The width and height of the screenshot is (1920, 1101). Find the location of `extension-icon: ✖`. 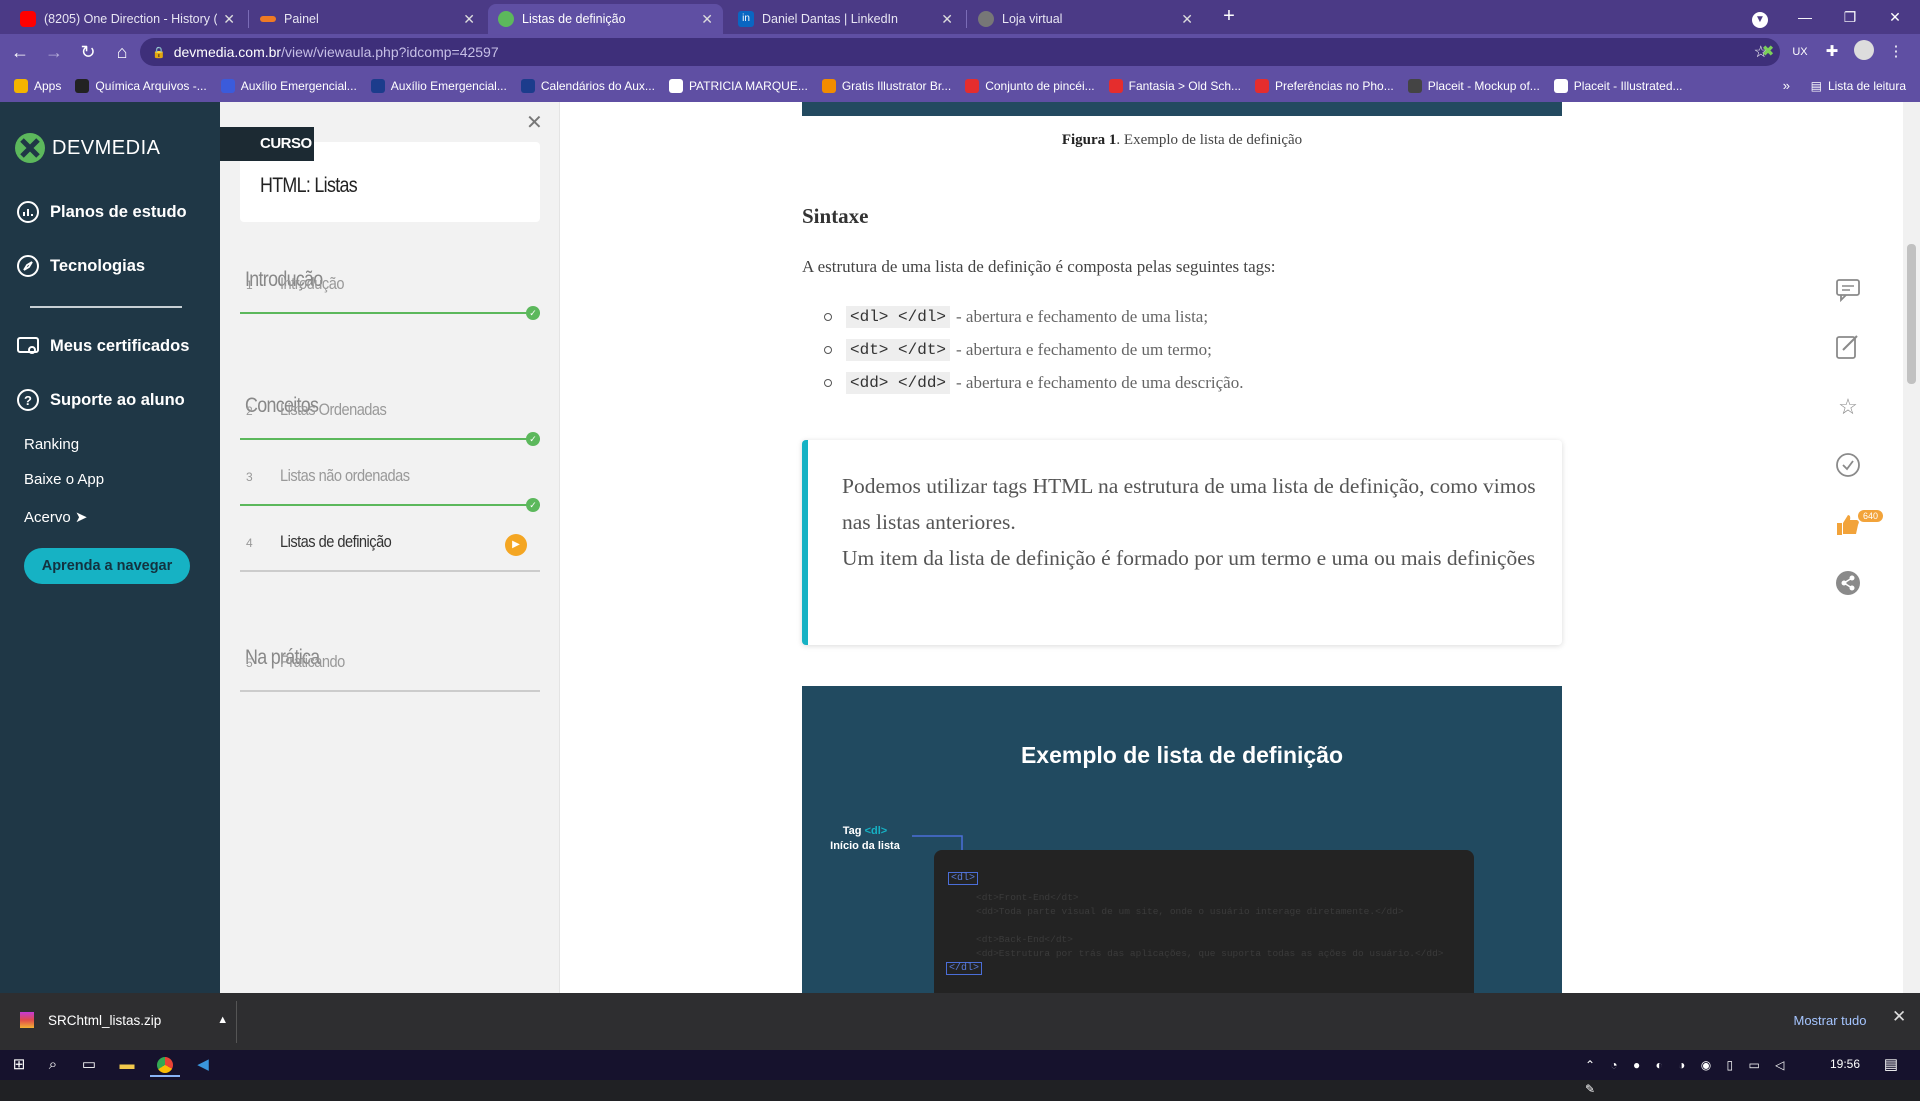

extension-icon: ✖ is located at coordinates (1768, 52).